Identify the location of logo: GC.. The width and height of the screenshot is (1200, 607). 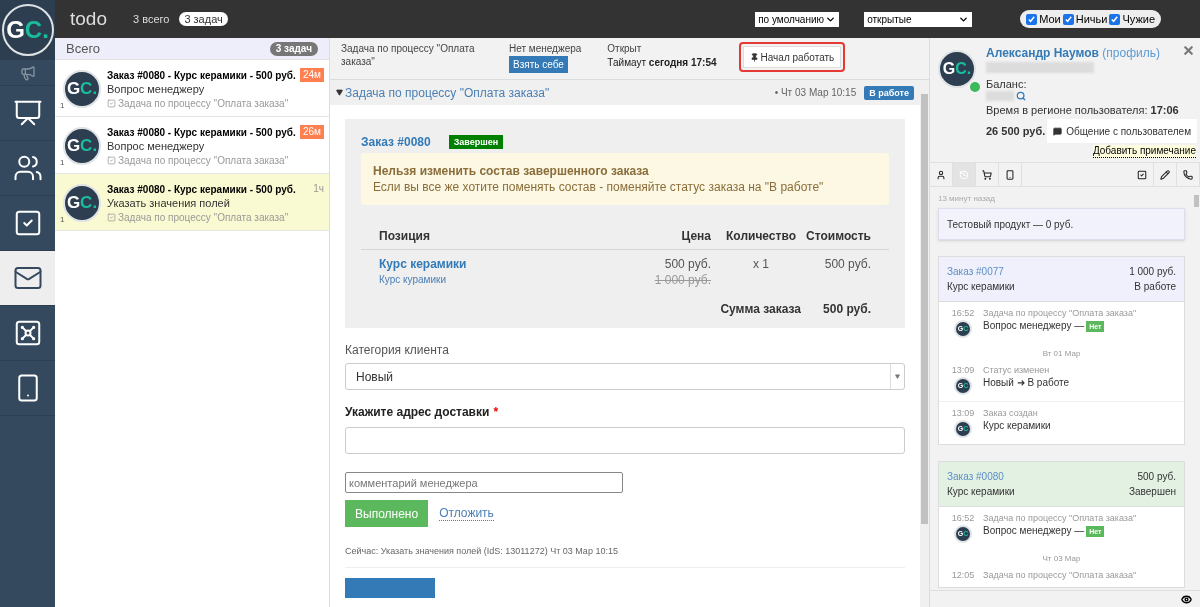
(27, 30).